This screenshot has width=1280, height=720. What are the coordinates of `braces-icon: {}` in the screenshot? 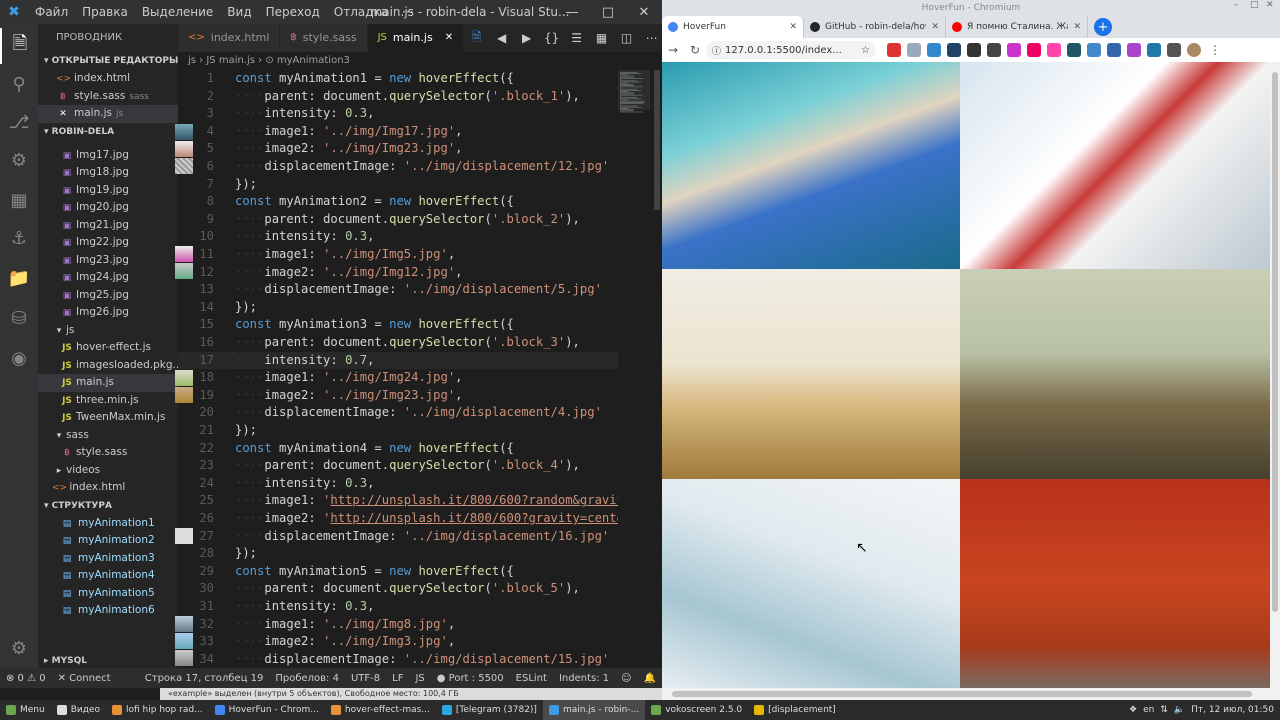 It's located at (551, 38).